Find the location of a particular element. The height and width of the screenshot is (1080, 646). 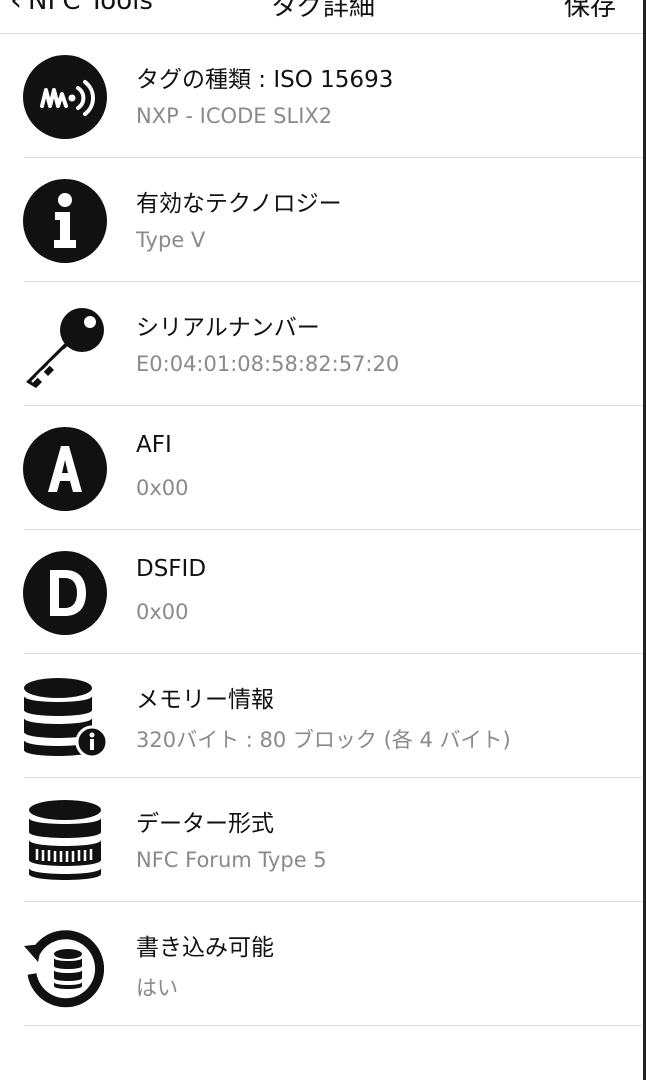

database-info-icon is located at coordinates (65, 717).